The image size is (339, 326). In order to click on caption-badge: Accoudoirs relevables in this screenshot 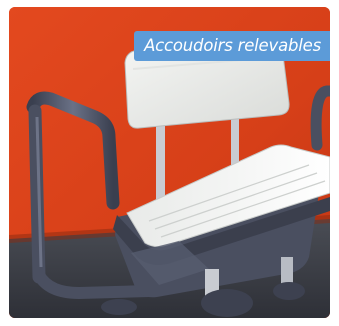, I will do `click(232, 46)`.